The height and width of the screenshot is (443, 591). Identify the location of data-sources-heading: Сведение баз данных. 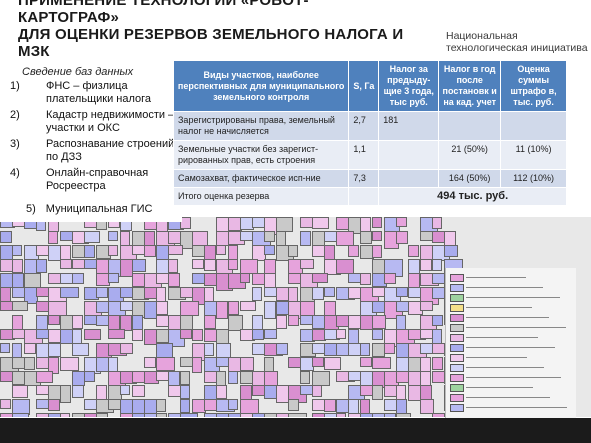
(78, 72).